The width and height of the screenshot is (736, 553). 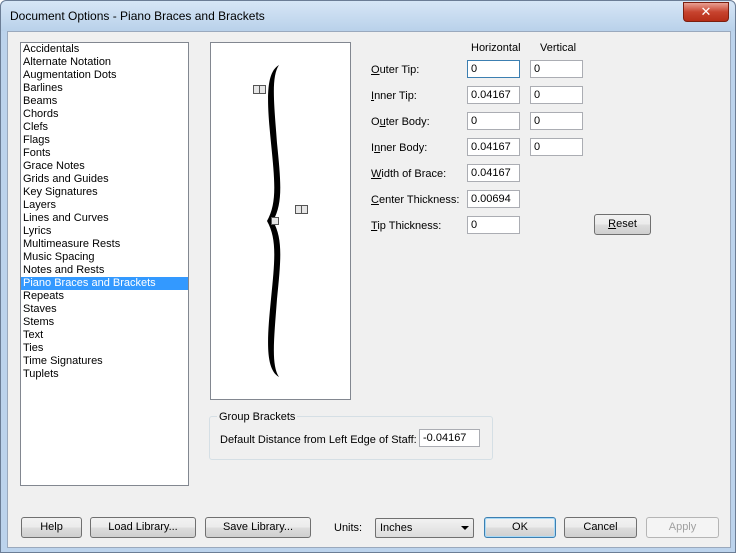 What do you see at coordinates (104, 283) in the screenshot?
I see `category-item: Piano Braces and Brackets` at bounding box center [104, 283].